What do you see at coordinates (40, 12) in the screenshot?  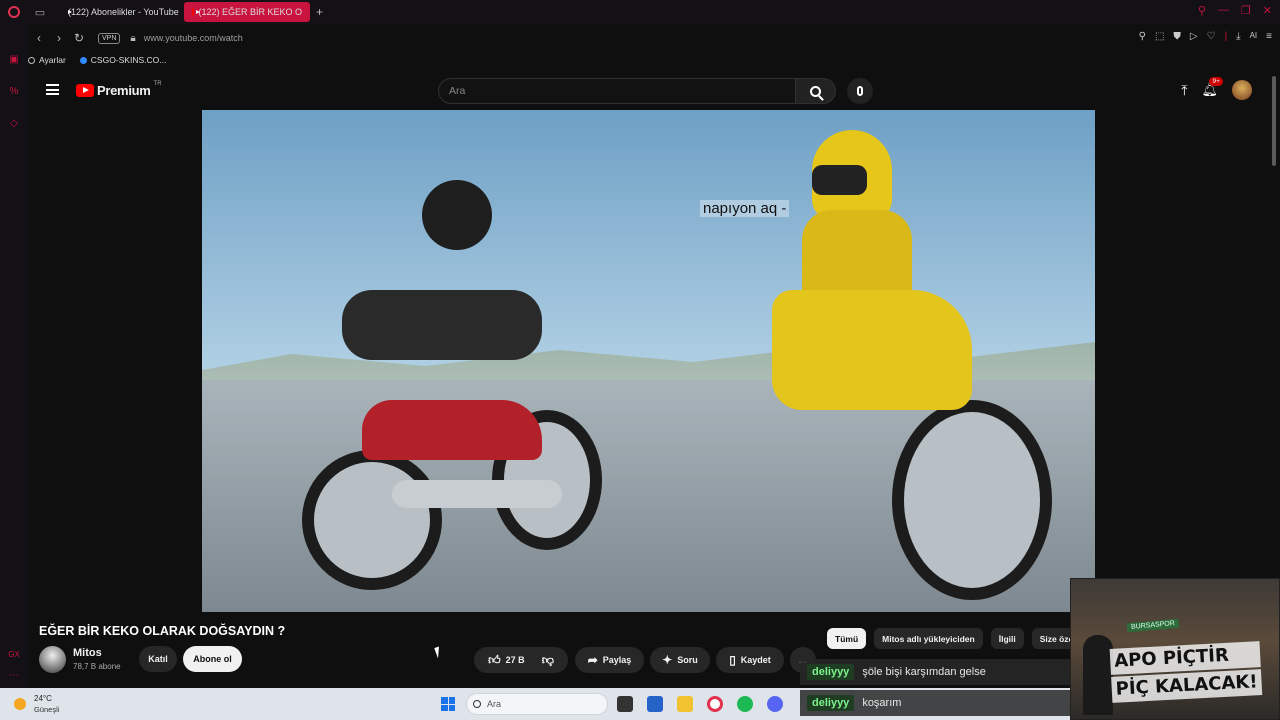 I see `tab-menu-icon: ▭` at bounding box center [40, 12].